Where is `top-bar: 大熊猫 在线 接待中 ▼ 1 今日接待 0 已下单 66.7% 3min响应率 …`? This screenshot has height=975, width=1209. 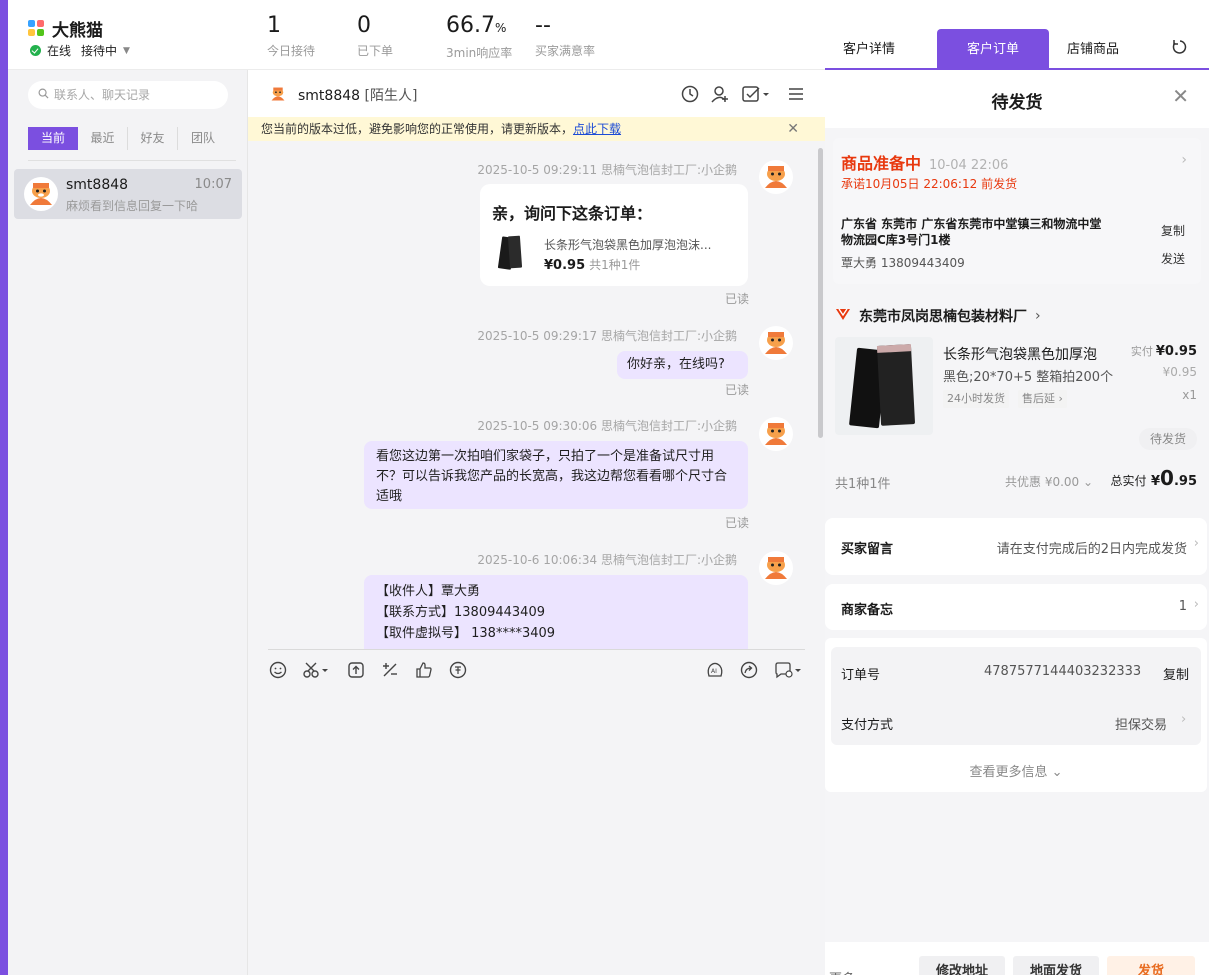
top-bar: 大熊猫 在线 接待中 ▼ 1 今日接待 0 已下单 66.7% 3min响应率 … is located at coordinates (416, 35).